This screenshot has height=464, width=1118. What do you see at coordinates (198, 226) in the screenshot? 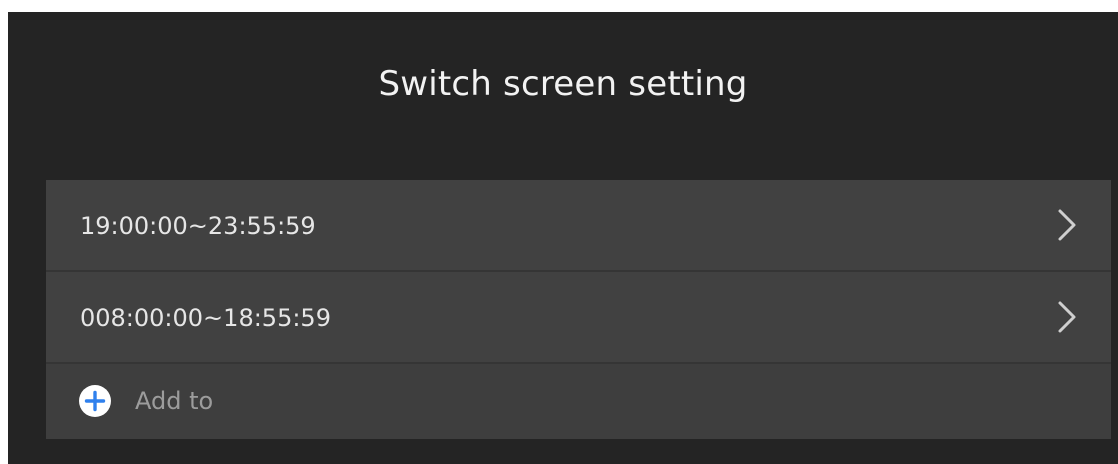
I see `schedule-time-range: 19:00:00~23:55:59` at bounding box center [198, 226].